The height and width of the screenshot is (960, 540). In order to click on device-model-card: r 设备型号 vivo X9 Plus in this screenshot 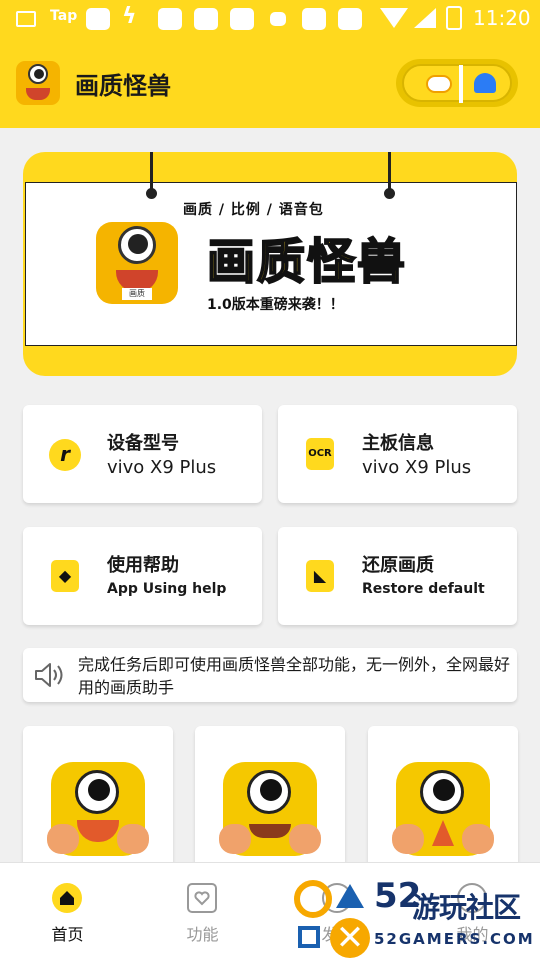, I will do `click(142, 454)`.